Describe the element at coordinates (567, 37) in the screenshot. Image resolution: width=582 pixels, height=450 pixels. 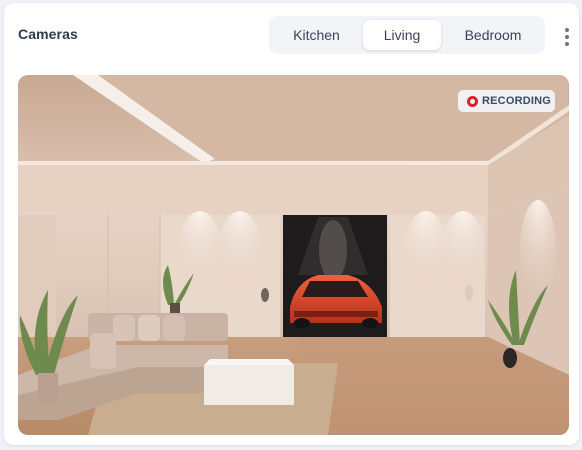
I see `kebab-menu-icon` at that location.